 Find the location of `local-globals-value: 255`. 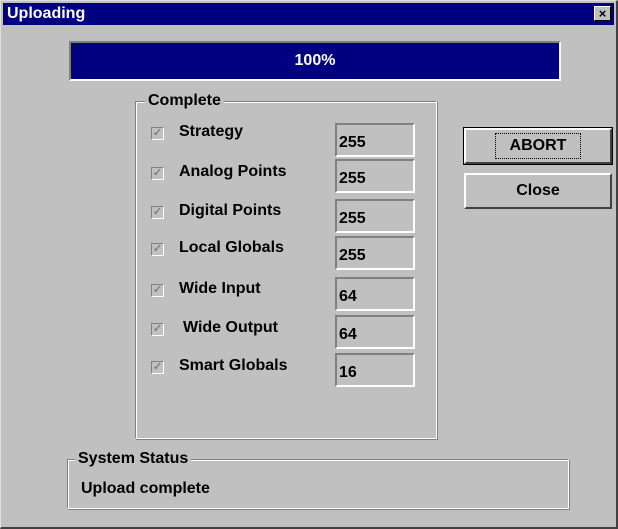

local-globals-value: 255 is located at coordinates (375, 253).